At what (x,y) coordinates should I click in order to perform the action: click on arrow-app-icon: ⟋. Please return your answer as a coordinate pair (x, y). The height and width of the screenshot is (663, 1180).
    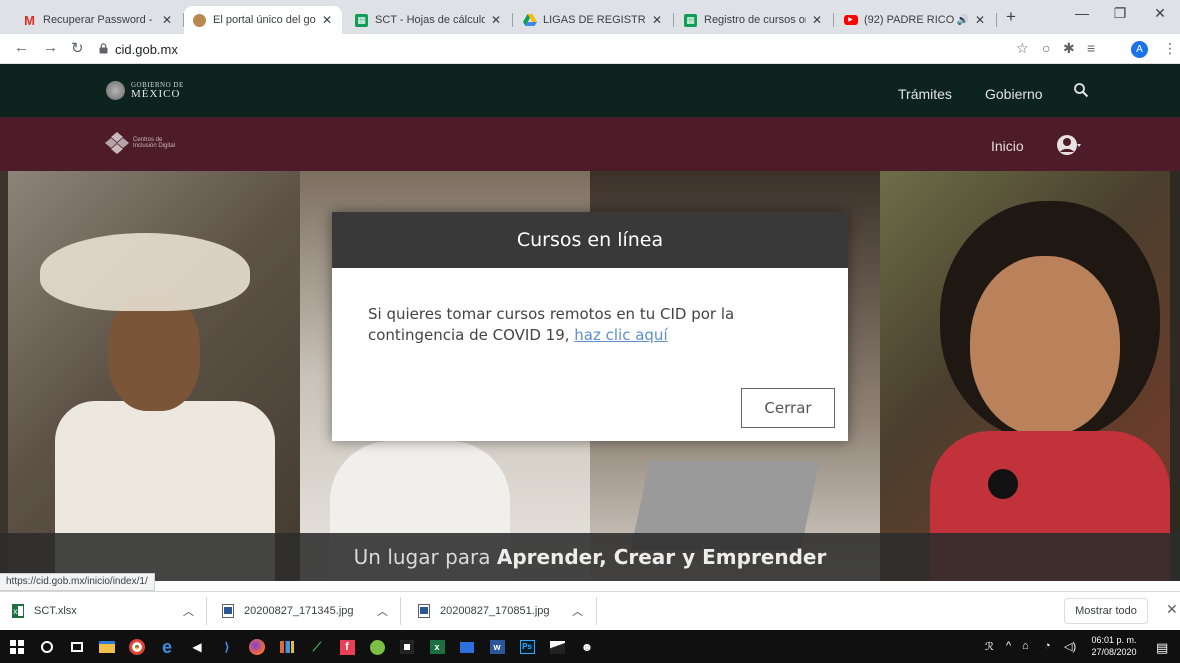
    Looking at the image, I should click on (317, 647).